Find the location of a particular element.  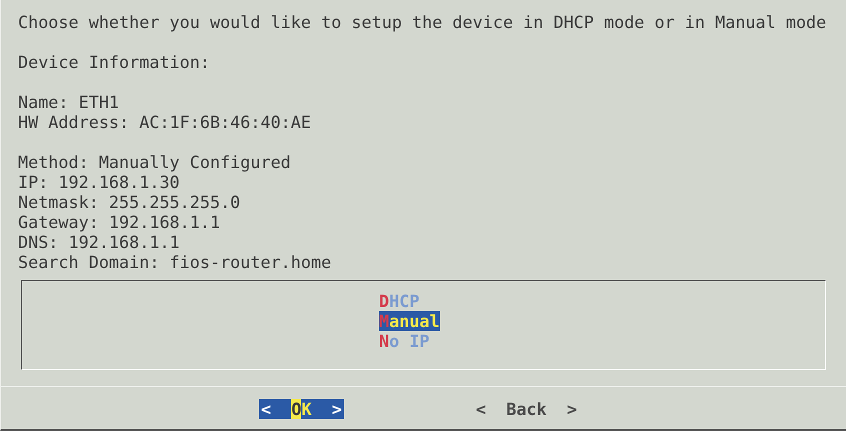

info-line: DNS: 192.168.1.1 is located at coordinates (99, 242).